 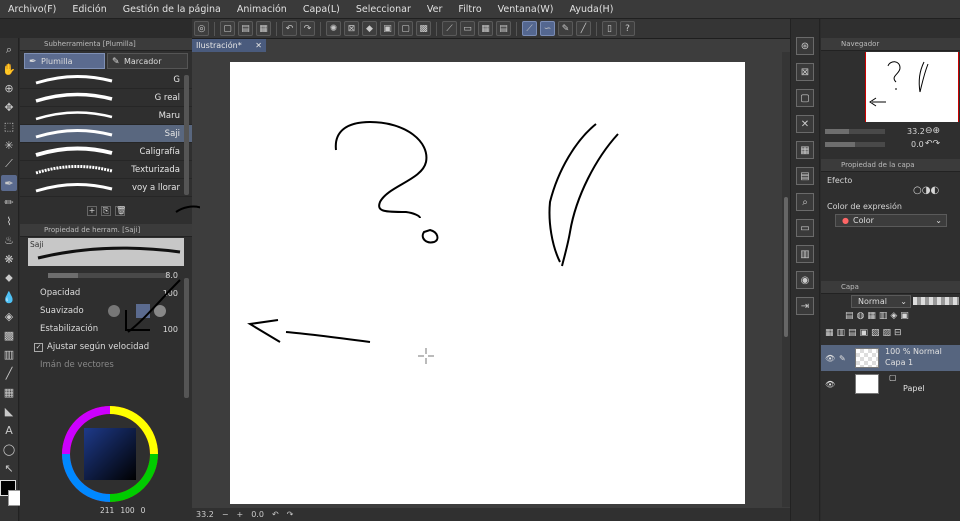 What do you see at coordinates (106, 98) in the screenshot?
I see `brush-item-g-real: G real` at bounding box center [106, 98].